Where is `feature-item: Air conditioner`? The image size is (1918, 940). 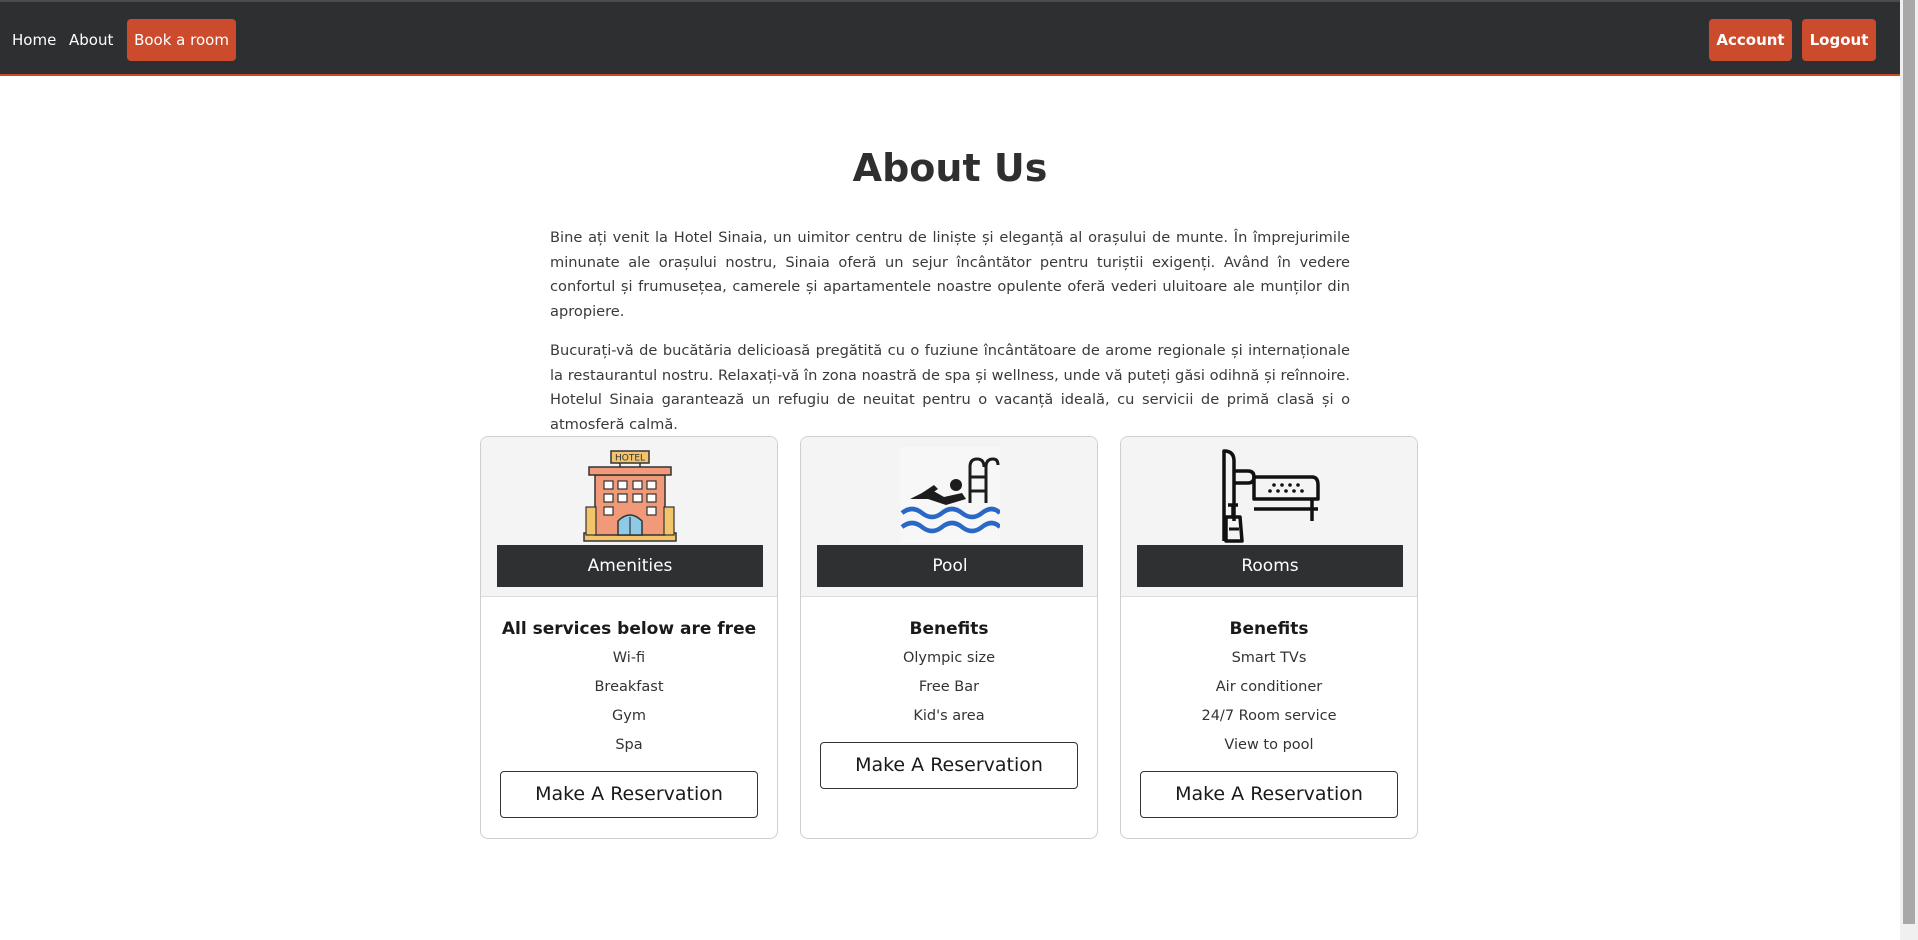 feature-item: Air conditioner is located at coordinates (1269, 687).